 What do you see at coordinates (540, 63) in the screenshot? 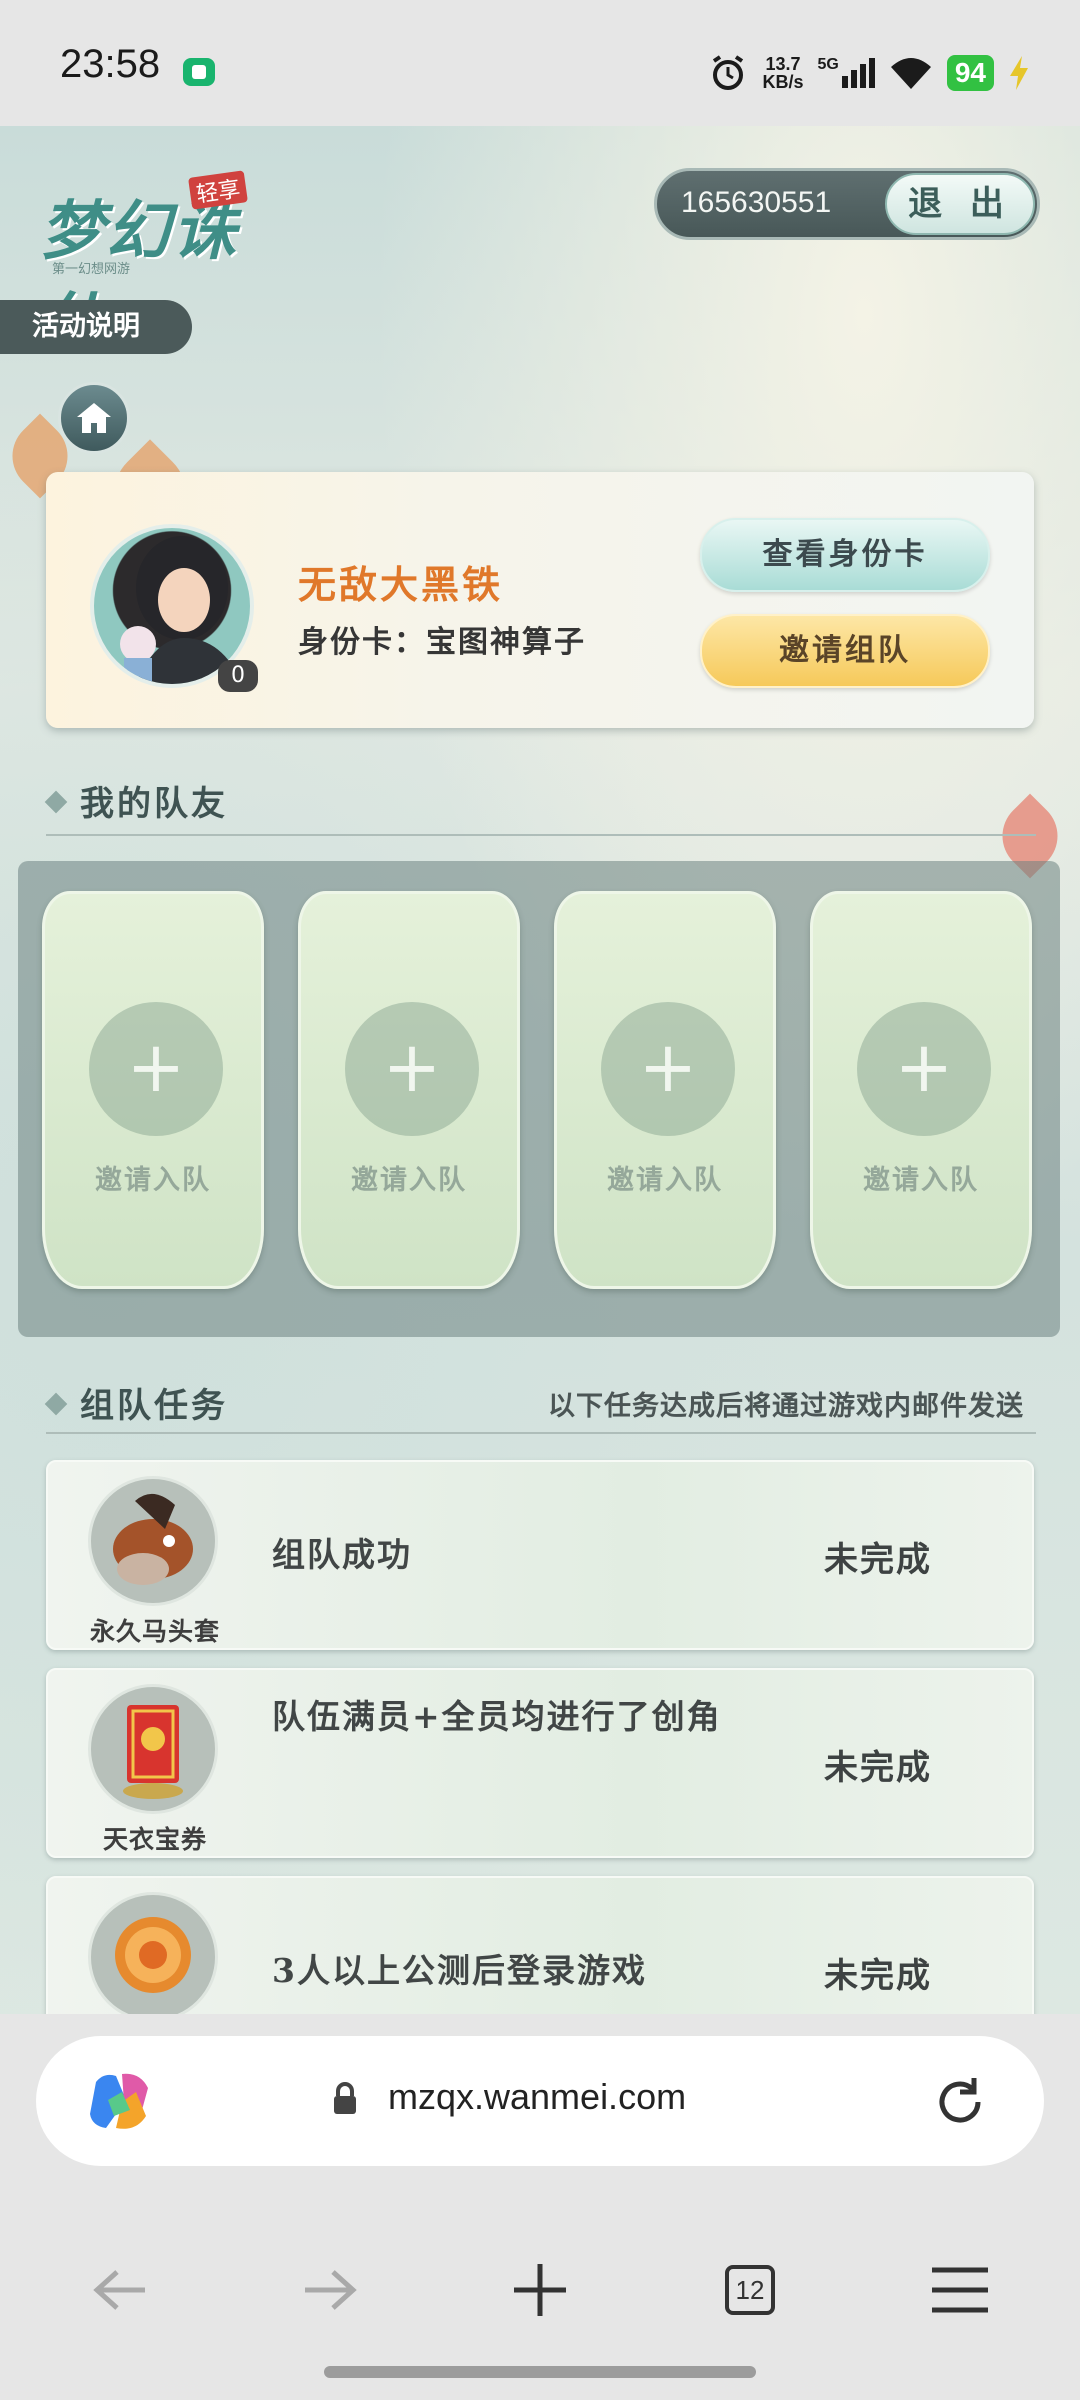
I see `status-bar: 23:58 13.7 KB/s 5G 94` at bounding box center [540, 63].